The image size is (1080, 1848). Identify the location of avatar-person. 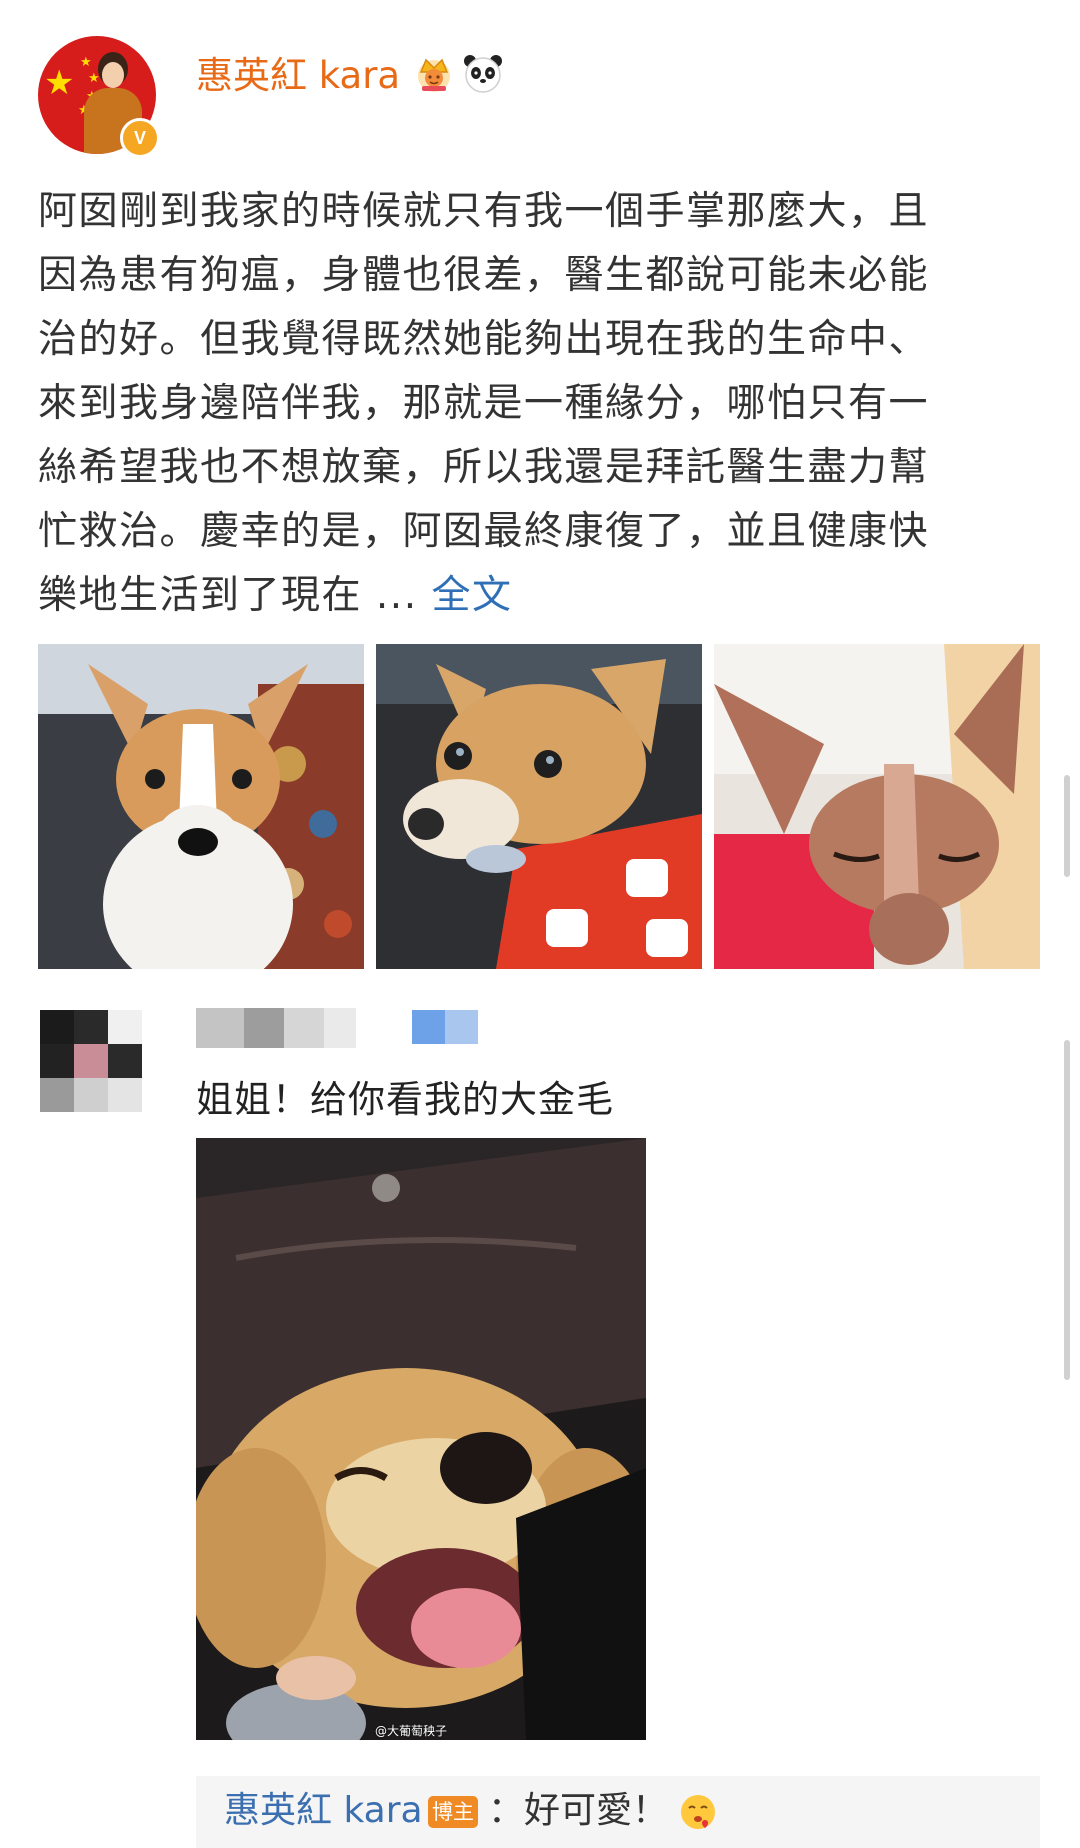
(113, 75).